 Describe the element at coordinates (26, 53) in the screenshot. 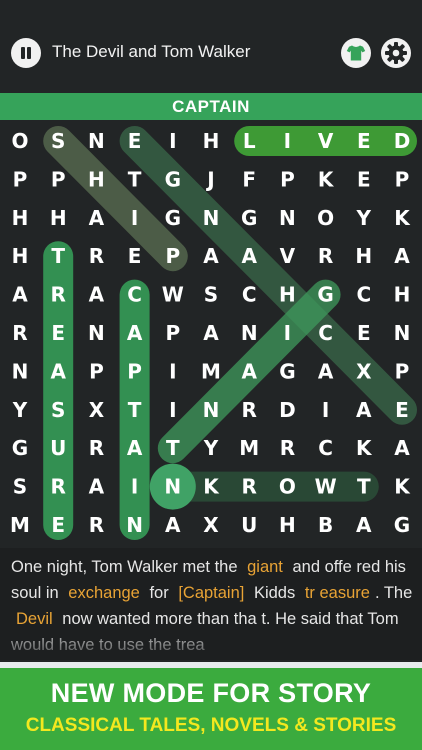

I see `pause-button` at that location.